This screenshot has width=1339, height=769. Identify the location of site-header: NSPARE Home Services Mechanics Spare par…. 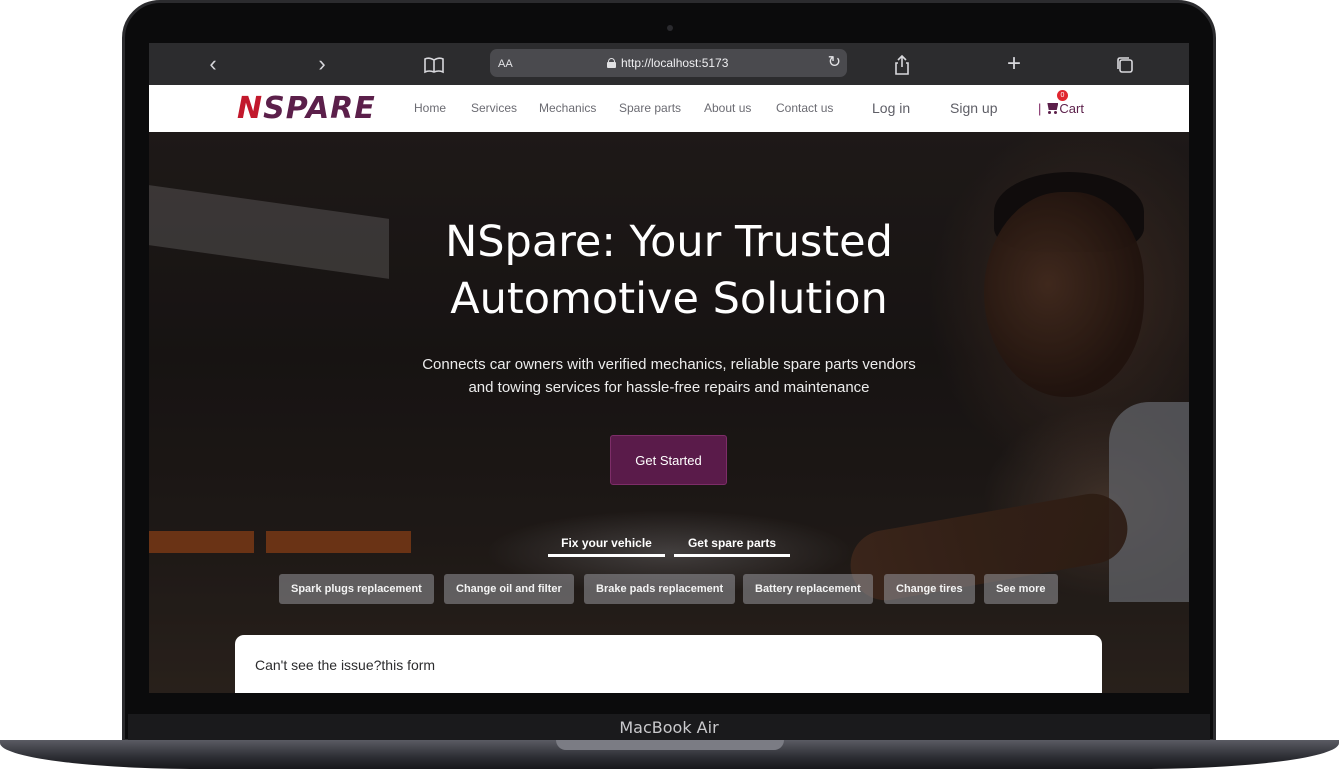
(669, 108).